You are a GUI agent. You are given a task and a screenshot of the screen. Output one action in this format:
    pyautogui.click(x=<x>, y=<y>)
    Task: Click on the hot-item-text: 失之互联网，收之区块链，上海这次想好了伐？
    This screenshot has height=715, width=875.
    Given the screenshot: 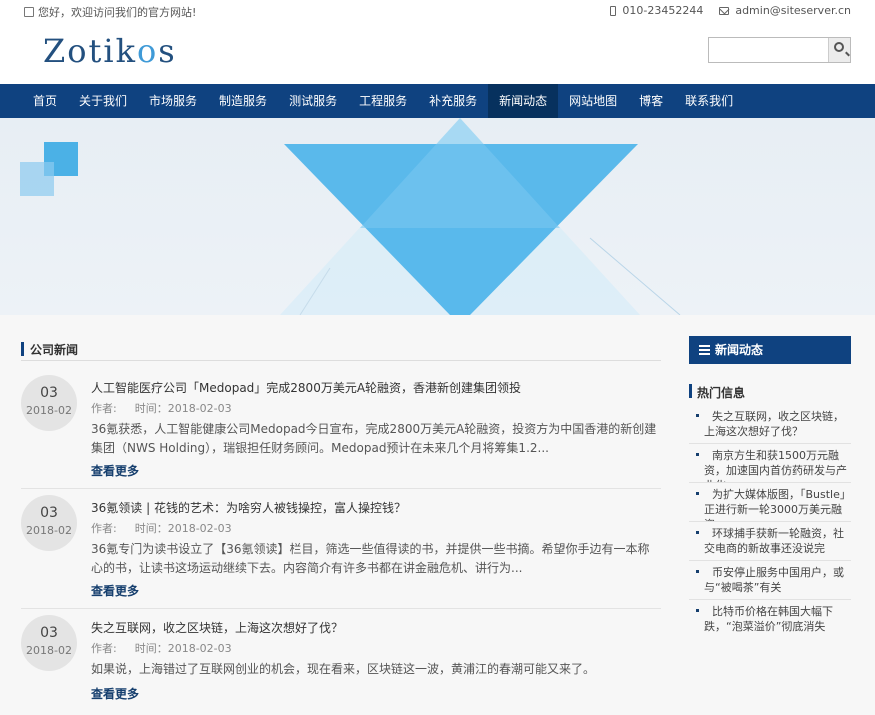 What is the action you would take?
    pyautogui.click(x=774, y=424)
    